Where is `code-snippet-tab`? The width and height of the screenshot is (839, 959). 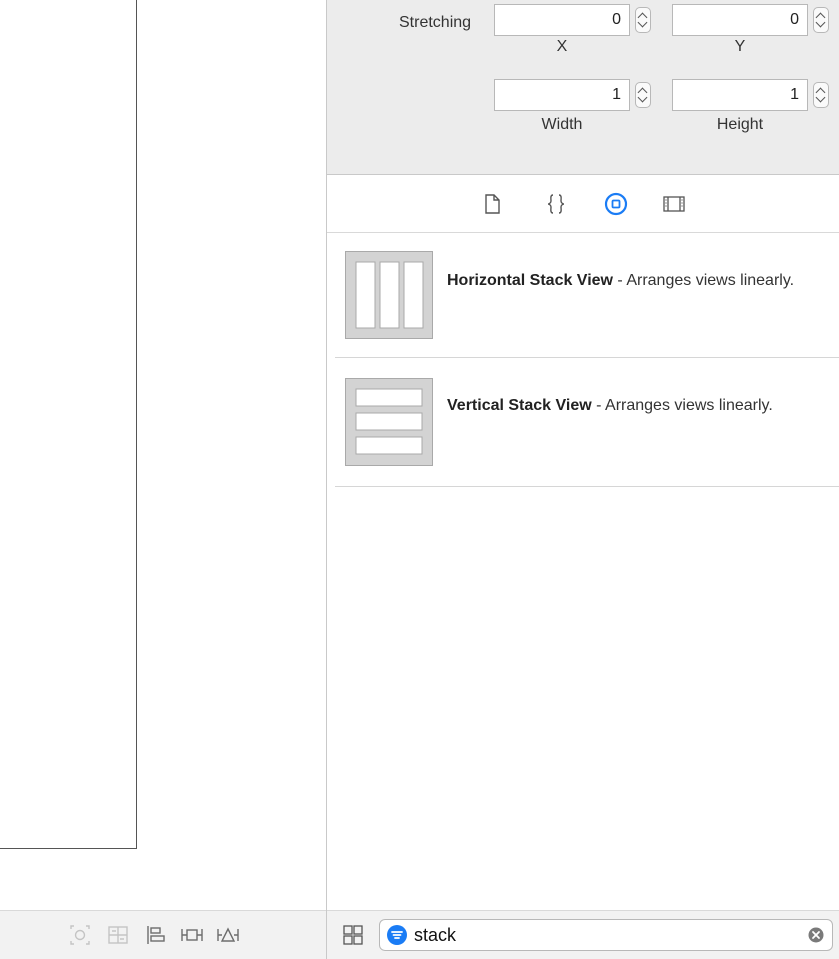
code-snippet-tab is located at coordinates (556, 204).